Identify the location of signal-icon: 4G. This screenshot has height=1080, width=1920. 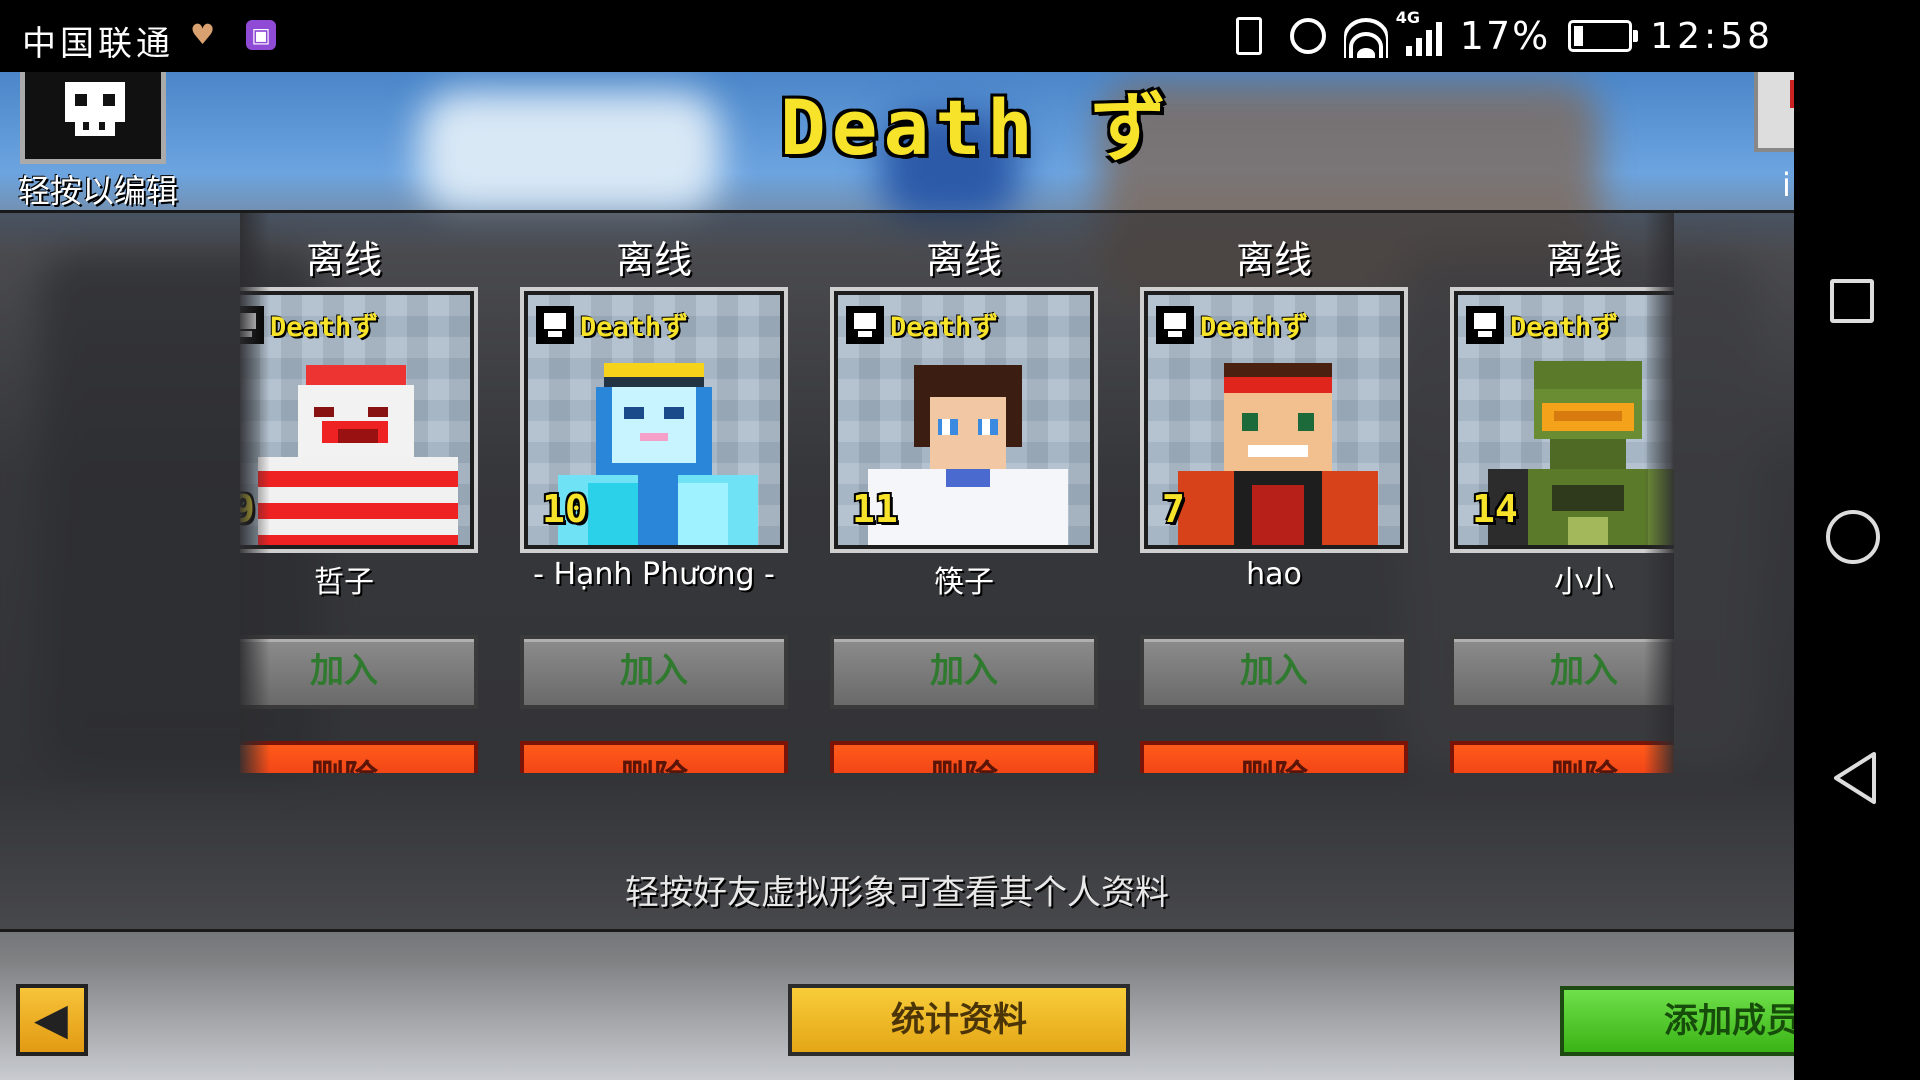
(1419, 32).